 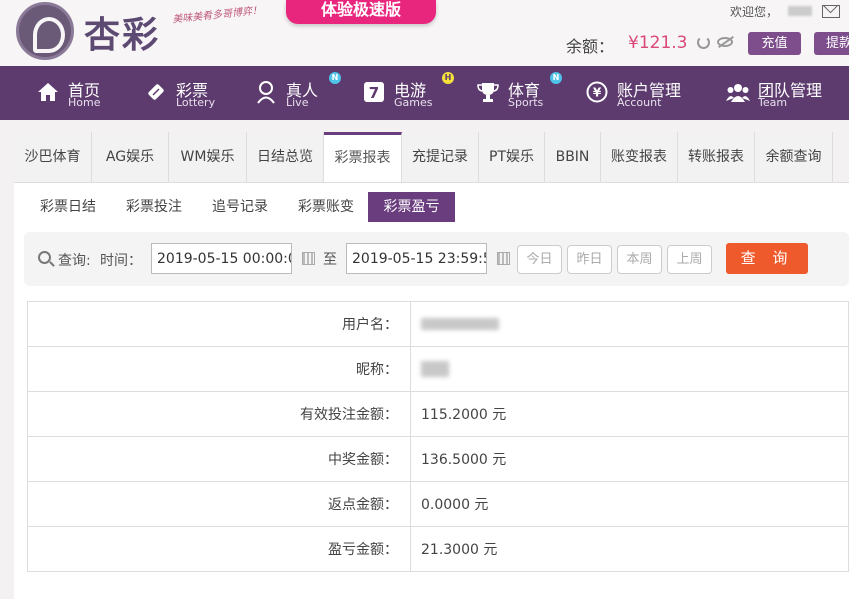 I want to click on nav-sublabel: Sports, so click(x=526, y=102).